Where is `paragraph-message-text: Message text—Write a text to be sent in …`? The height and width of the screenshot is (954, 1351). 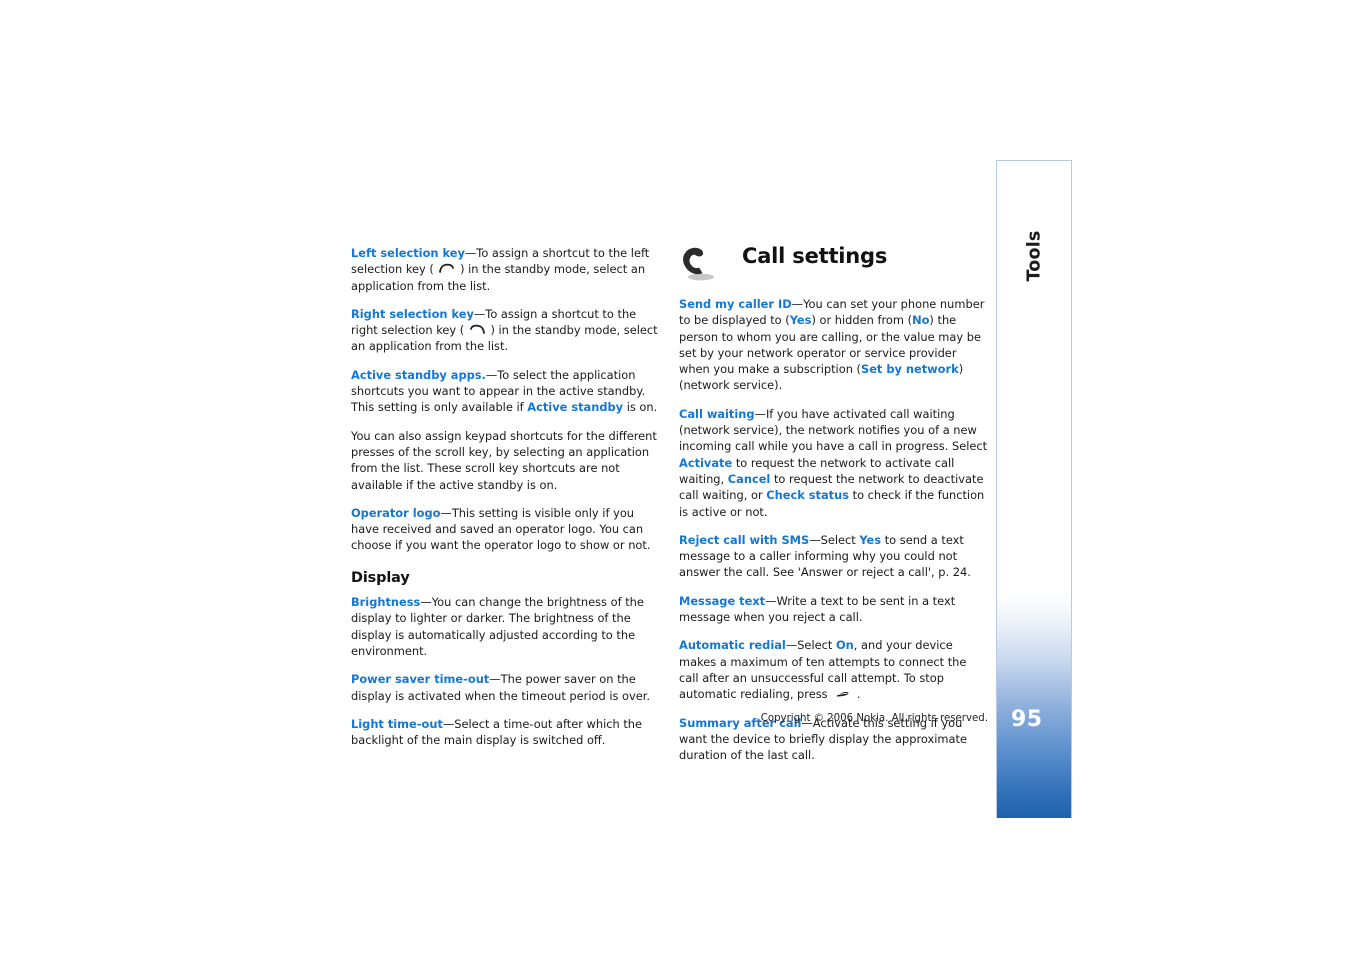 paragraph-message-text: Message text—Write a text to be sent in … is located at coordinates (833, 609).